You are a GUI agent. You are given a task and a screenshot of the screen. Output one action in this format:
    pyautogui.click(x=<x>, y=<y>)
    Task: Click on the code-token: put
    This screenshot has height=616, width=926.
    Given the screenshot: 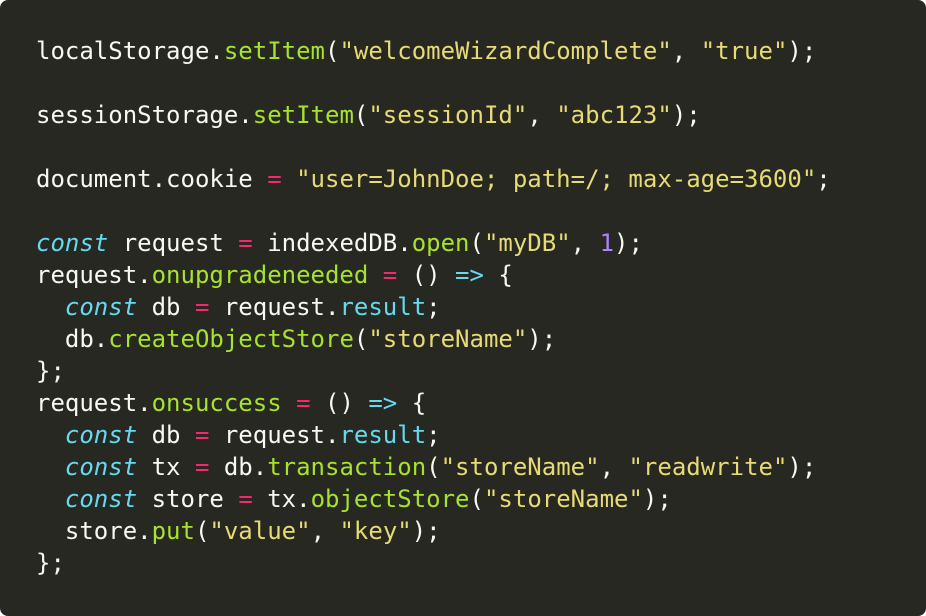 What is the action you would take?
    pyautogui.click(x=173, y=531)
    